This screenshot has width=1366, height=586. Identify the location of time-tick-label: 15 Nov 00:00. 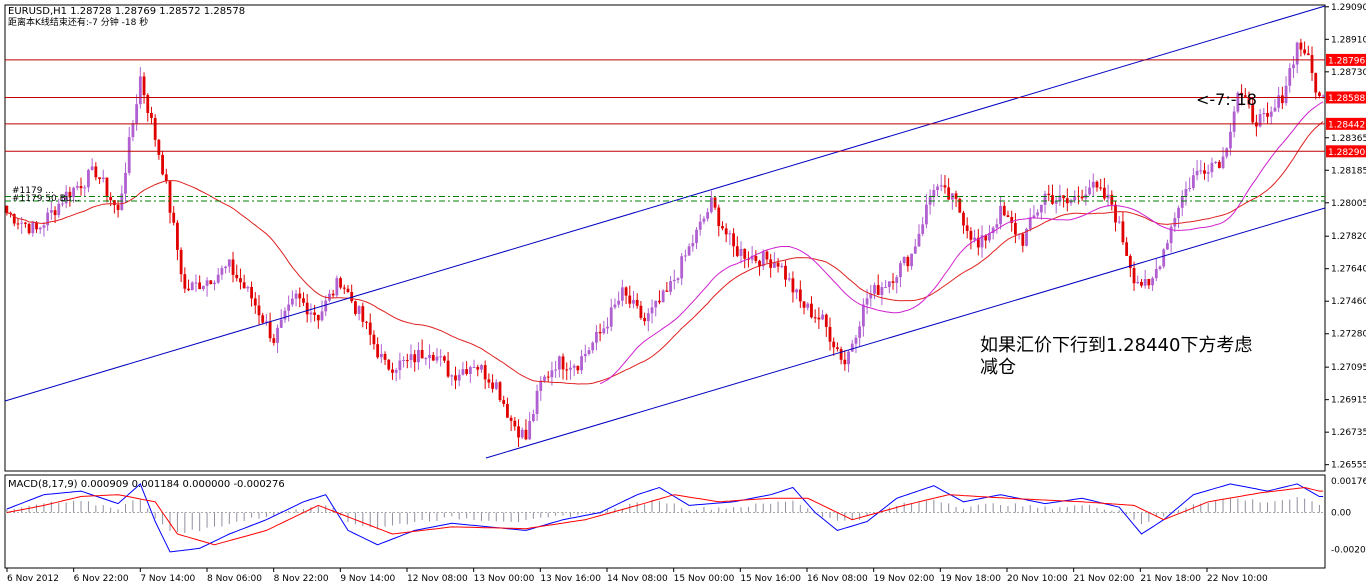
(704, 579).